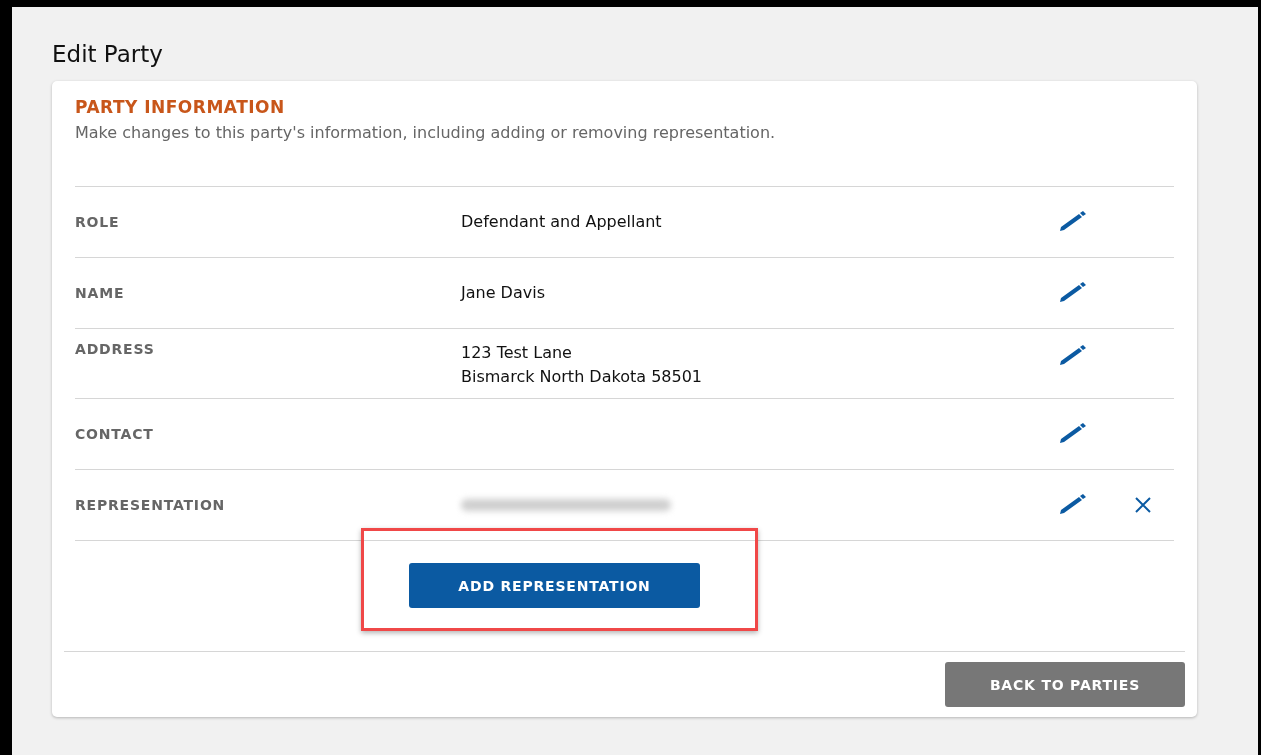 This screenshot has width=1261, height=755. I want to click on field-label: ADDRESS, so click(115, 349).